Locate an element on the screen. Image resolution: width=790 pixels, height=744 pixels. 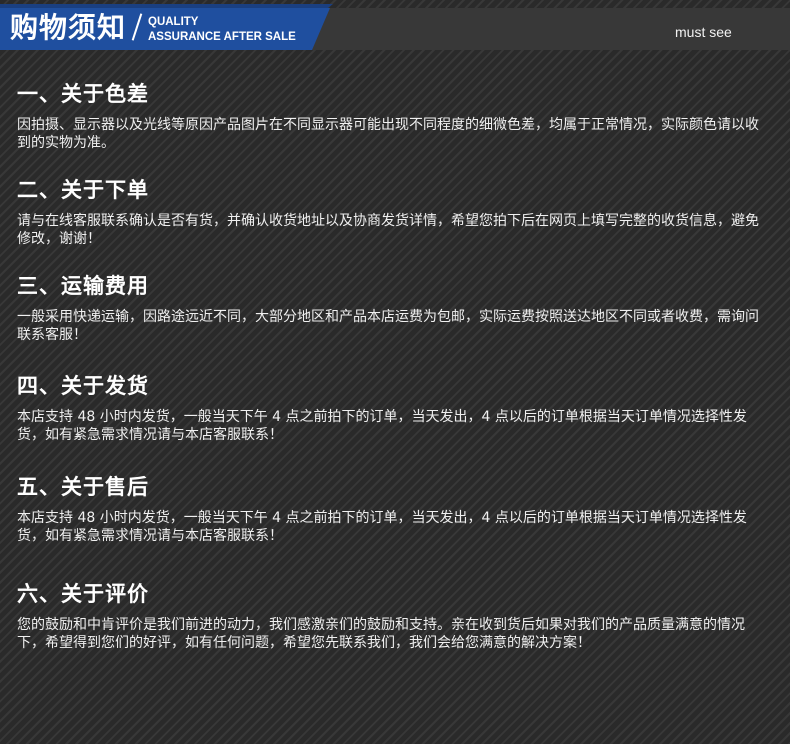
page-title: 购物须知 is located at coordinates (68, 27).